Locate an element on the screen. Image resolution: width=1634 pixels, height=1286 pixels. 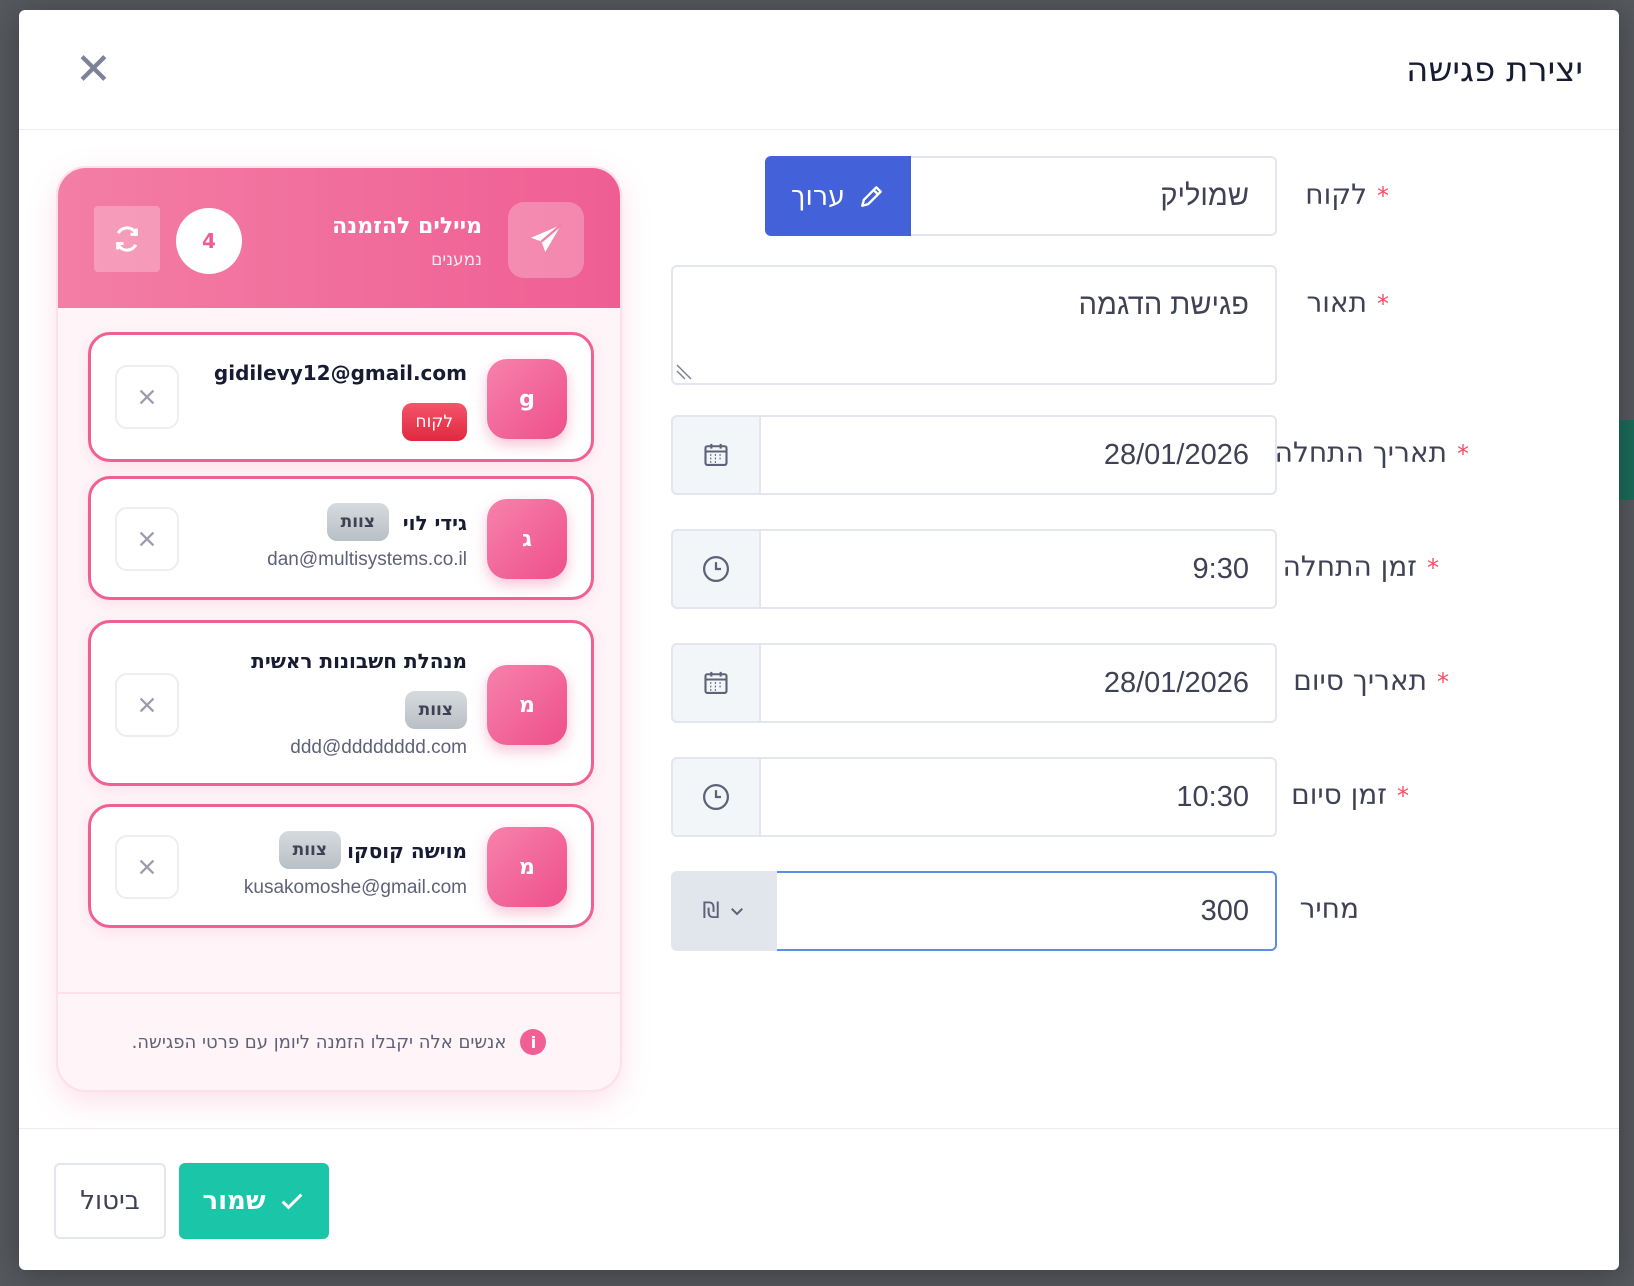
start-time-clock-button is located at coordinates (716, 569).